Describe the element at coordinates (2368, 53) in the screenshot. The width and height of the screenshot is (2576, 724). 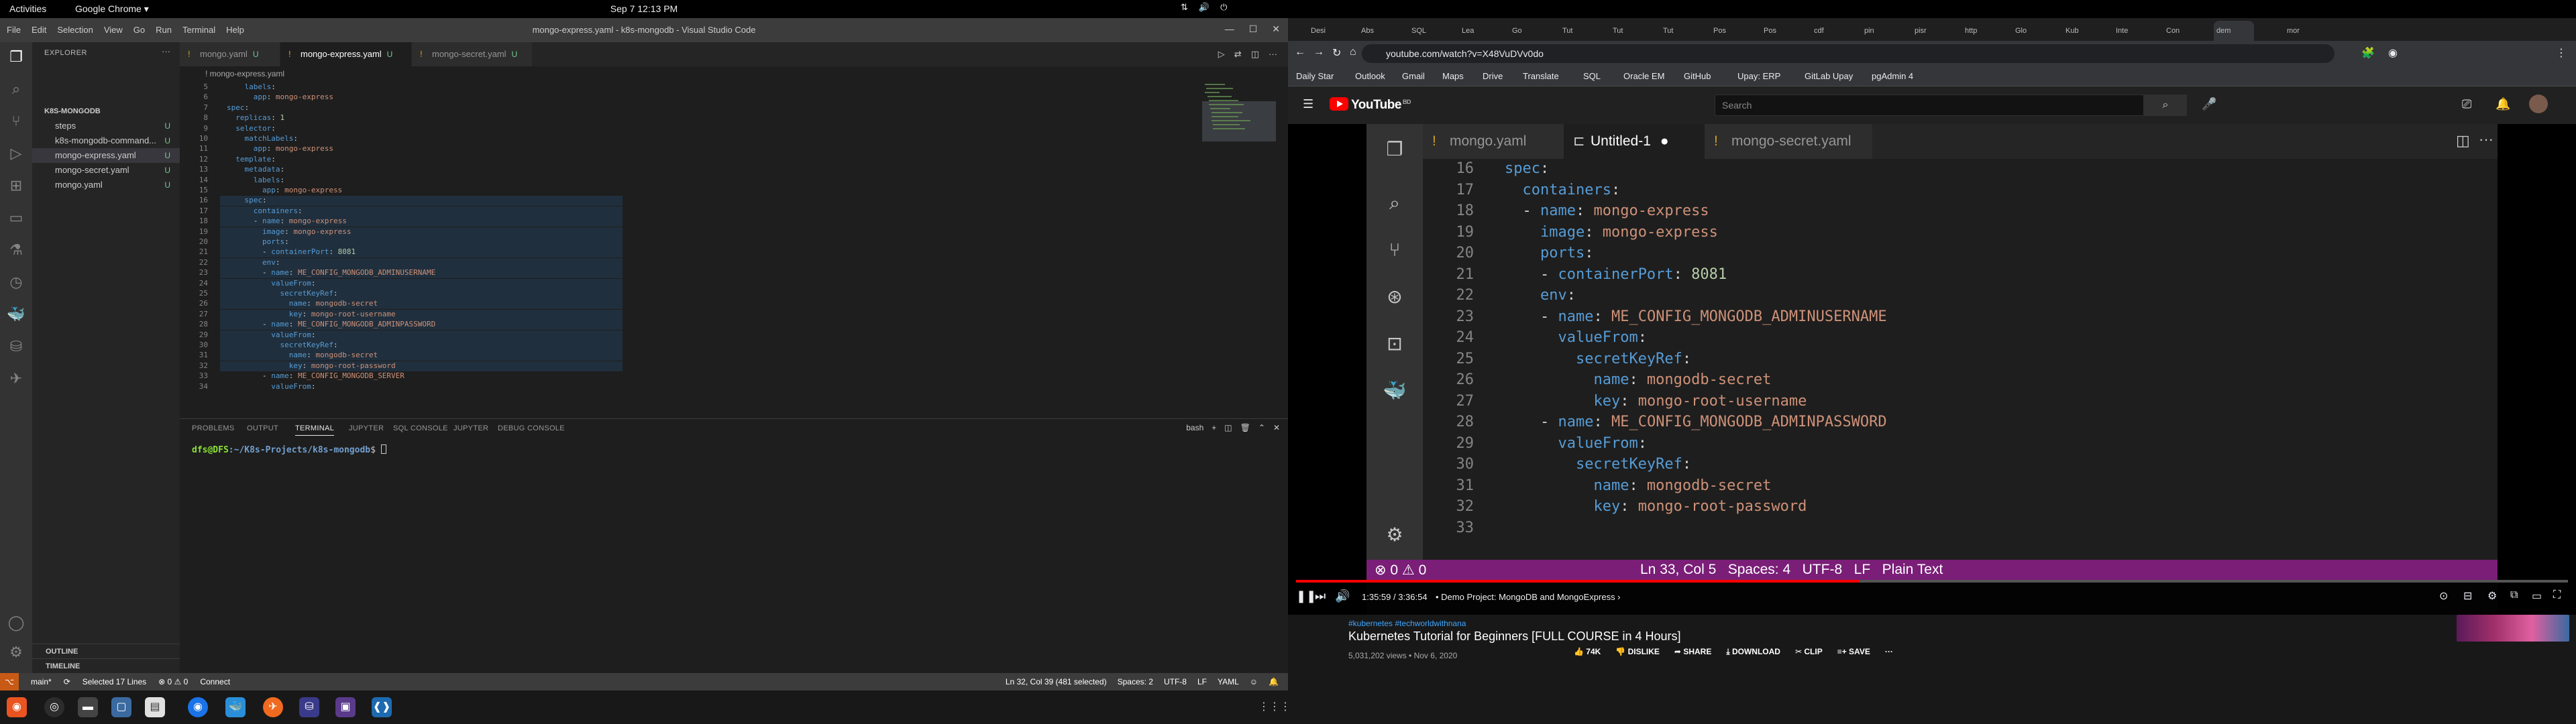
I see `extensions-icon: 🧩` at that location.